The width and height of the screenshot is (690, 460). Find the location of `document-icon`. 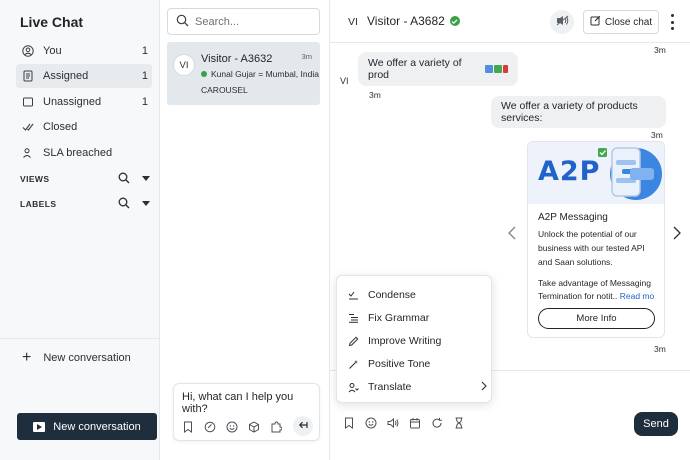

document-icon is located at coordinates (28, 76).